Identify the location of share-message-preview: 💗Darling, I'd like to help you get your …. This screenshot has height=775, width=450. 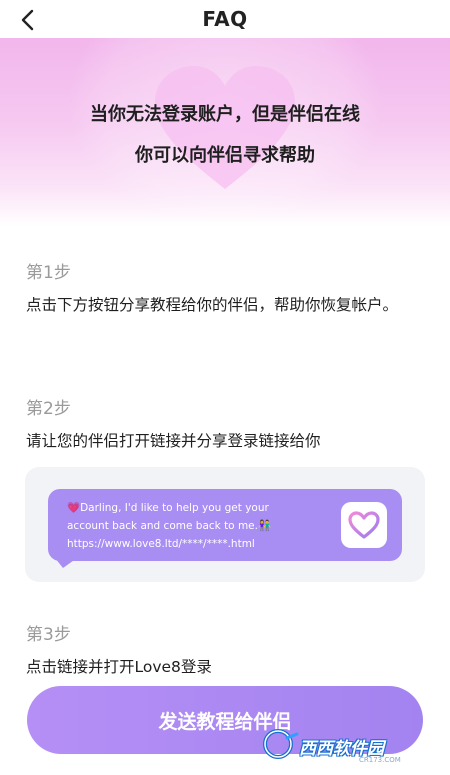
(225, 524).